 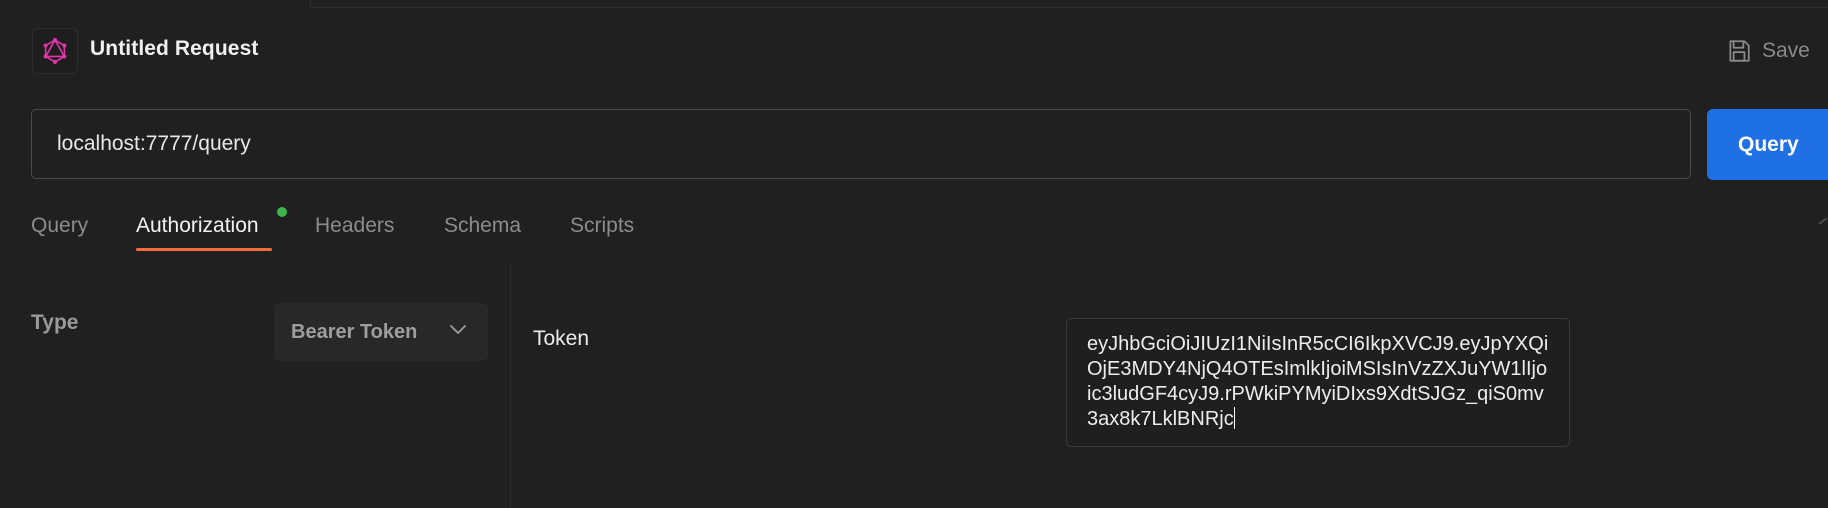 What do you see at coordinates (602, 226) in the screenshot?
I see `tab-scripts: Scripts` at bounding box center [602, 226].